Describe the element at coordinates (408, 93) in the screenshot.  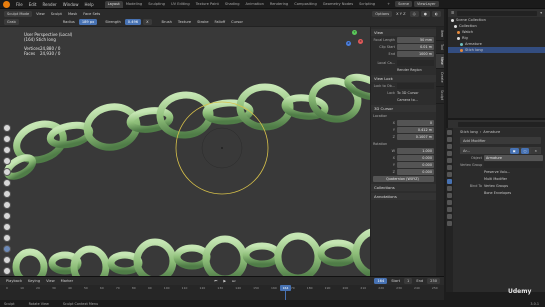
I see `lock-3d-cursor-checkbox: To 3D Cursor` at that location.